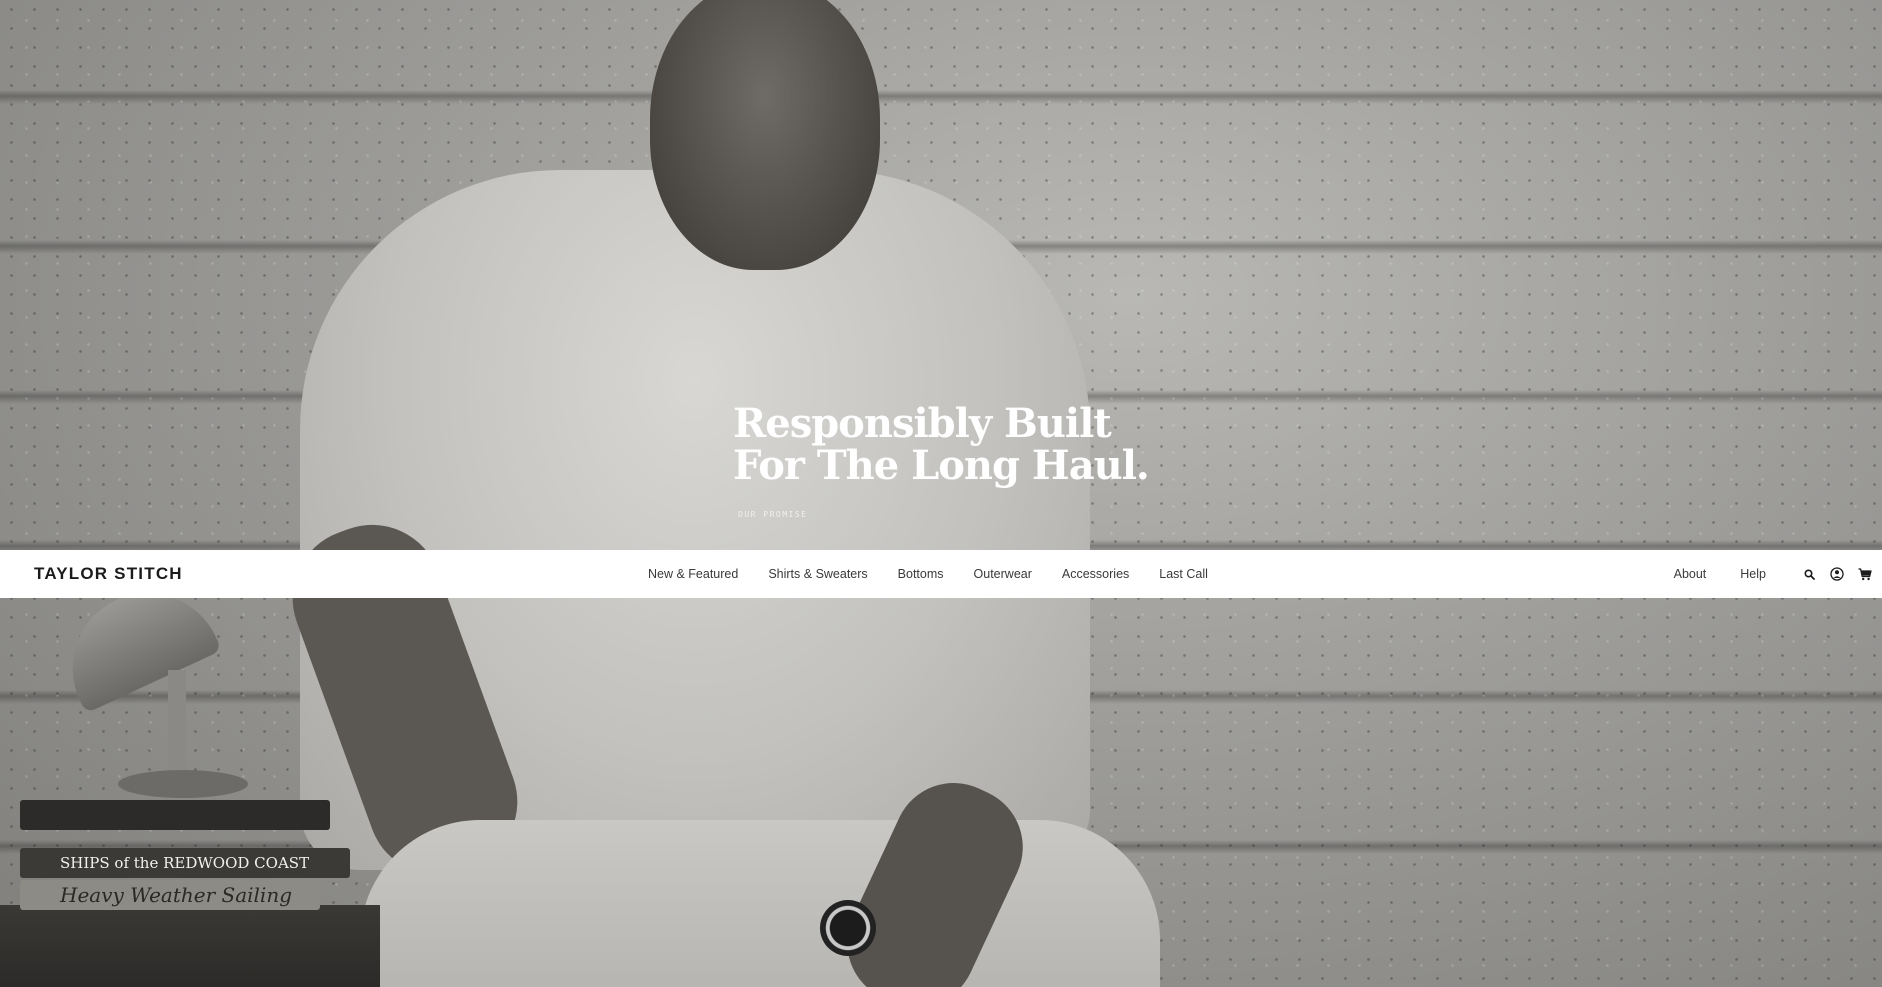  Describe the element at coordinates (922, 423) in the screenshot. I see `hero-headline-line1: Responsibly Built` at that location.